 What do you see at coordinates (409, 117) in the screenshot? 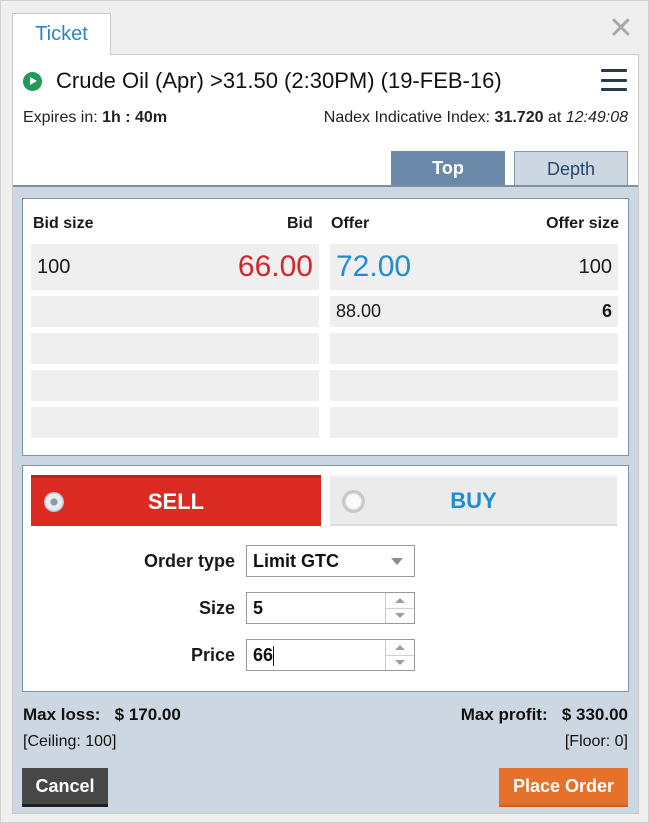
I see `index-label: Nadex Indicative Index:` at bounding box center [409, 117].